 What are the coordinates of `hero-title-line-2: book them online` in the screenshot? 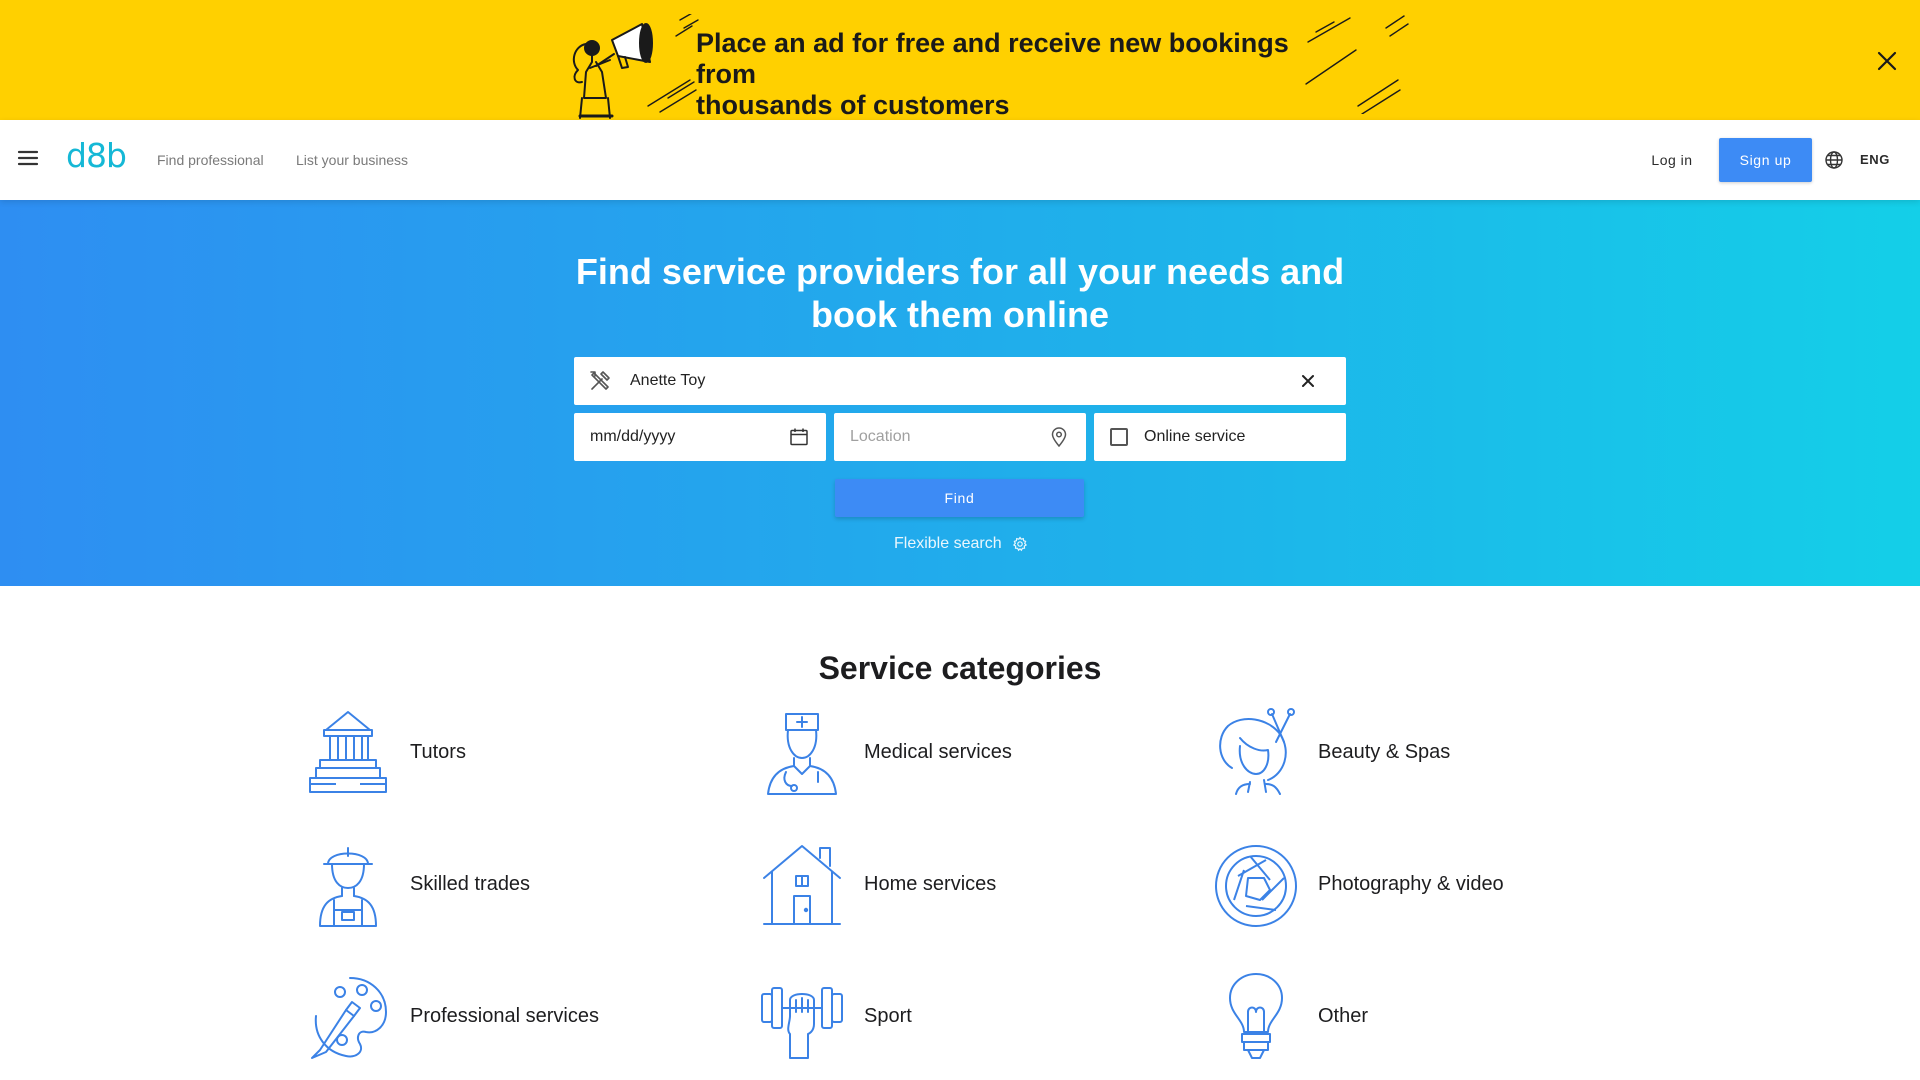 It's located at (959, 314).